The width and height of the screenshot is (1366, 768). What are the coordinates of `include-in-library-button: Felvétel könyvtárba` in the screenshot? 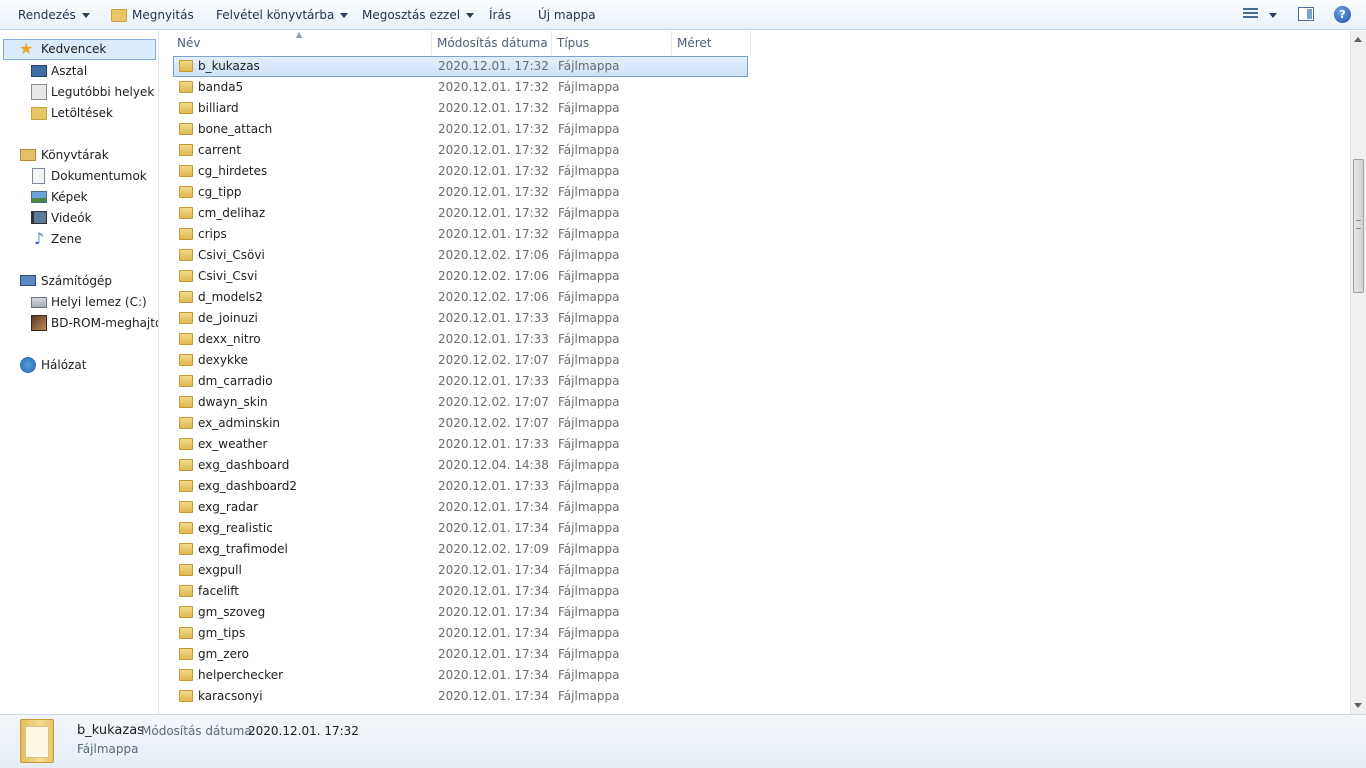 It's located at (282, 15).